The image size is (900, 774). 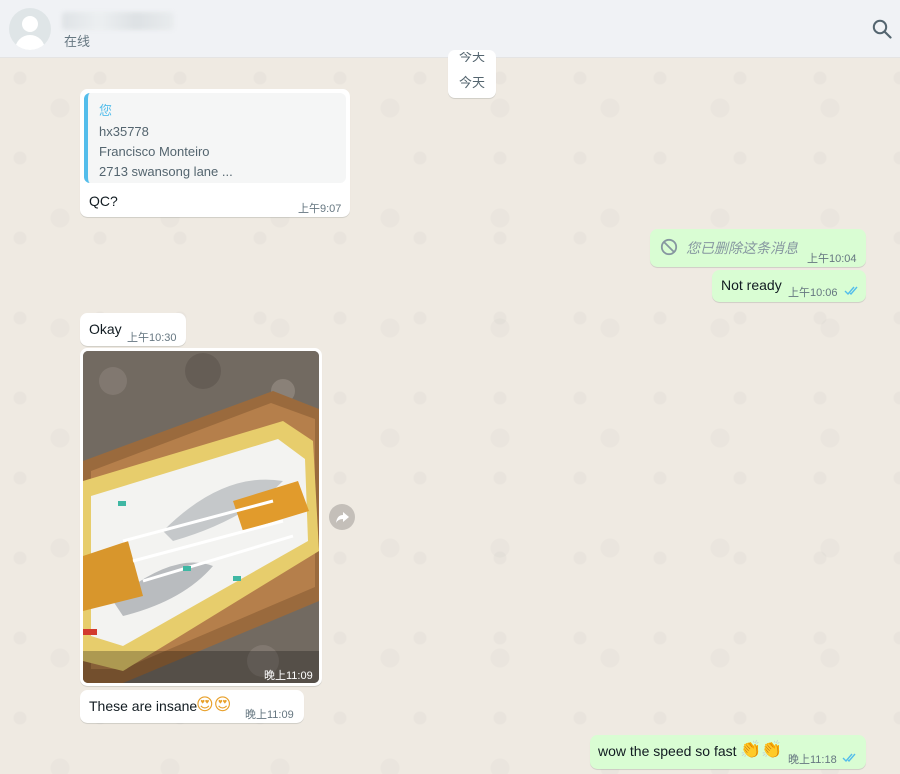 What do you see at coordinates (450, 29) in the screenshot?
I see `chat-header: 在线` at bounding box center [450, 29].